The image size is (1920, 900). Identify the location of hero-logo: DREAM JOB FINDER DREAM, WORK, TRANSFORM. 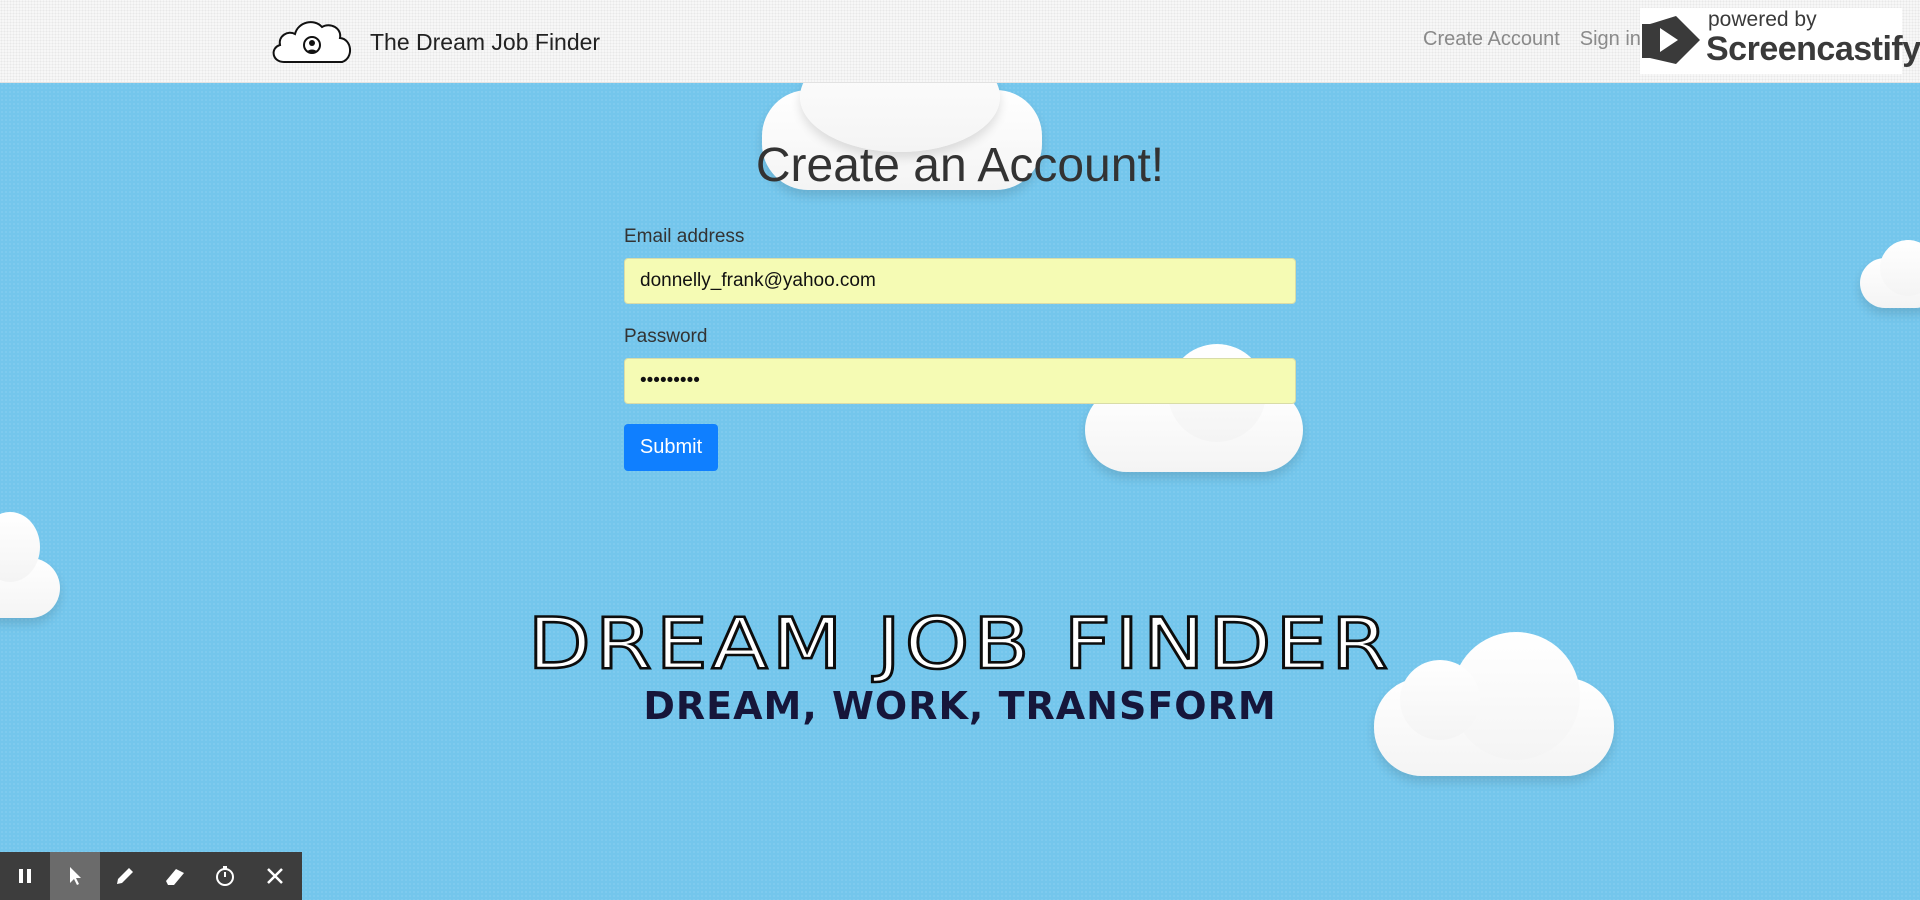
(960, 664).